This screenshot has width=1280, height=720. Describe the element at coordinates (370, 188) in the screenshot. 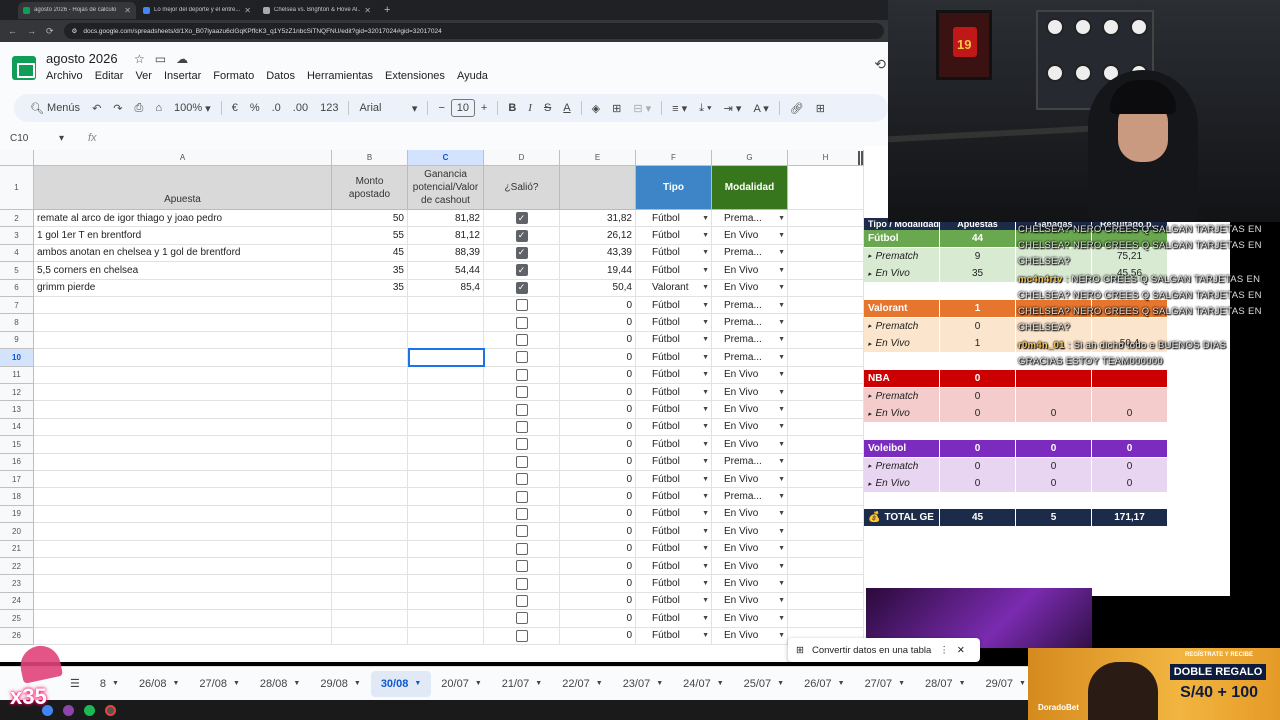

I see `header-cell-b: Monto apostado` at that location.